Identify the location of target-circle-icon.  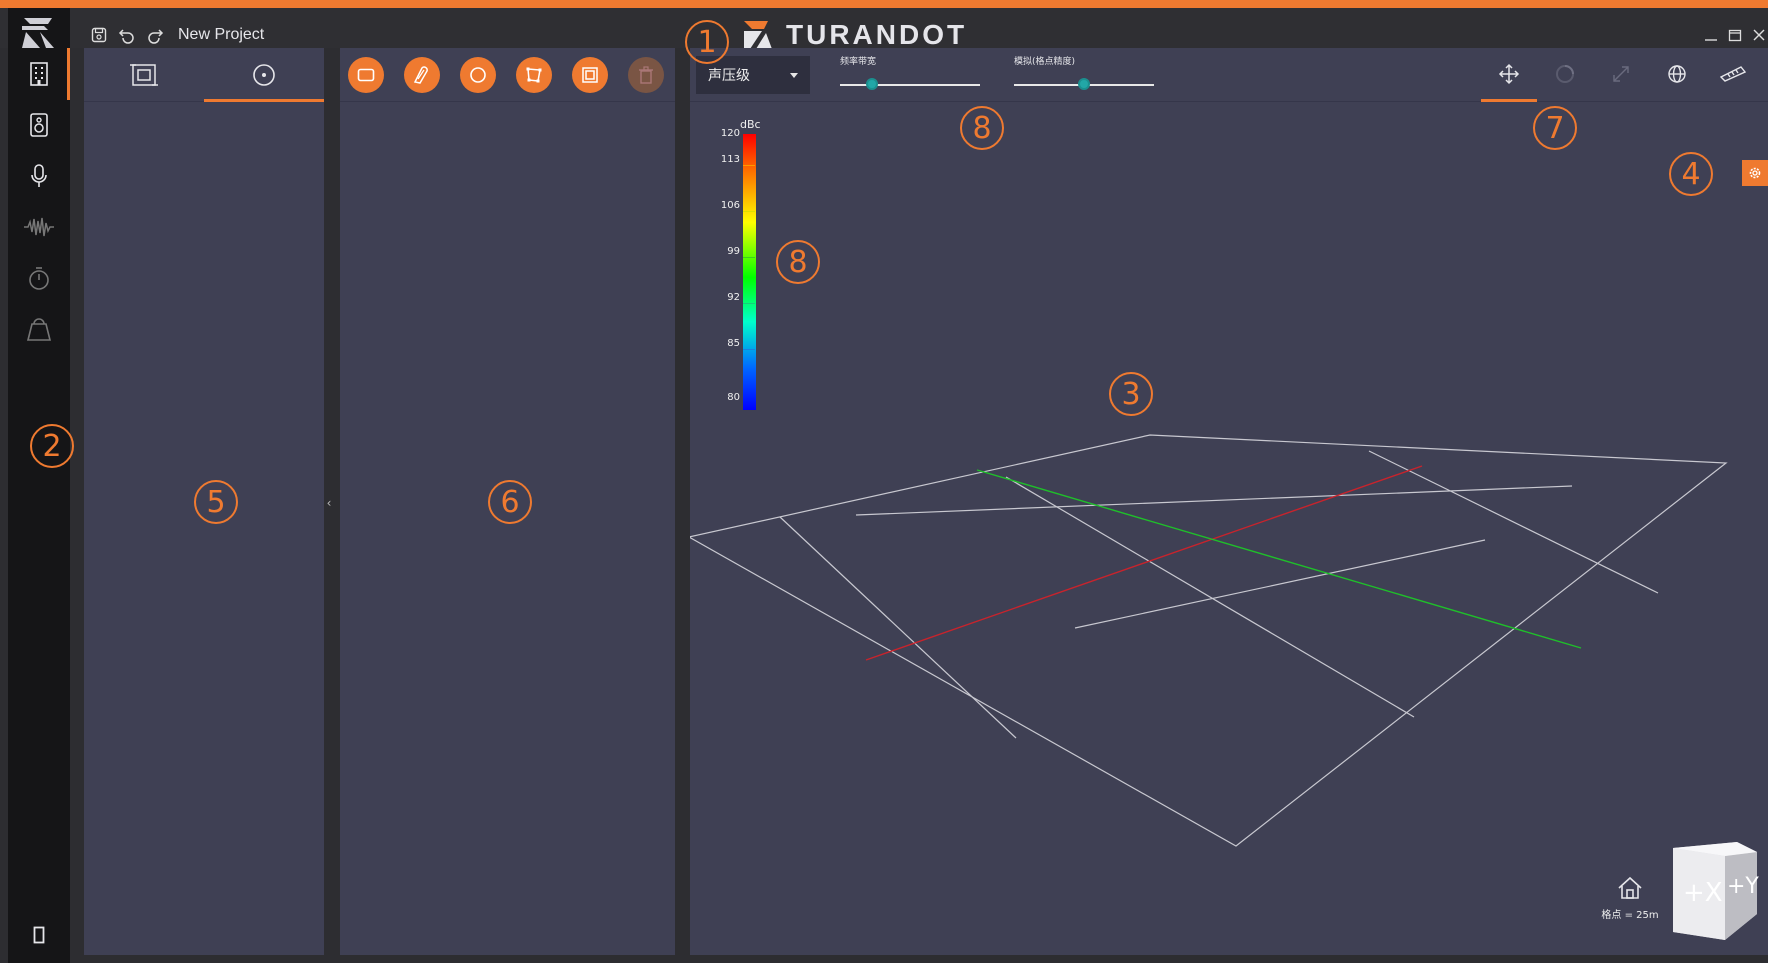
(264, 75).